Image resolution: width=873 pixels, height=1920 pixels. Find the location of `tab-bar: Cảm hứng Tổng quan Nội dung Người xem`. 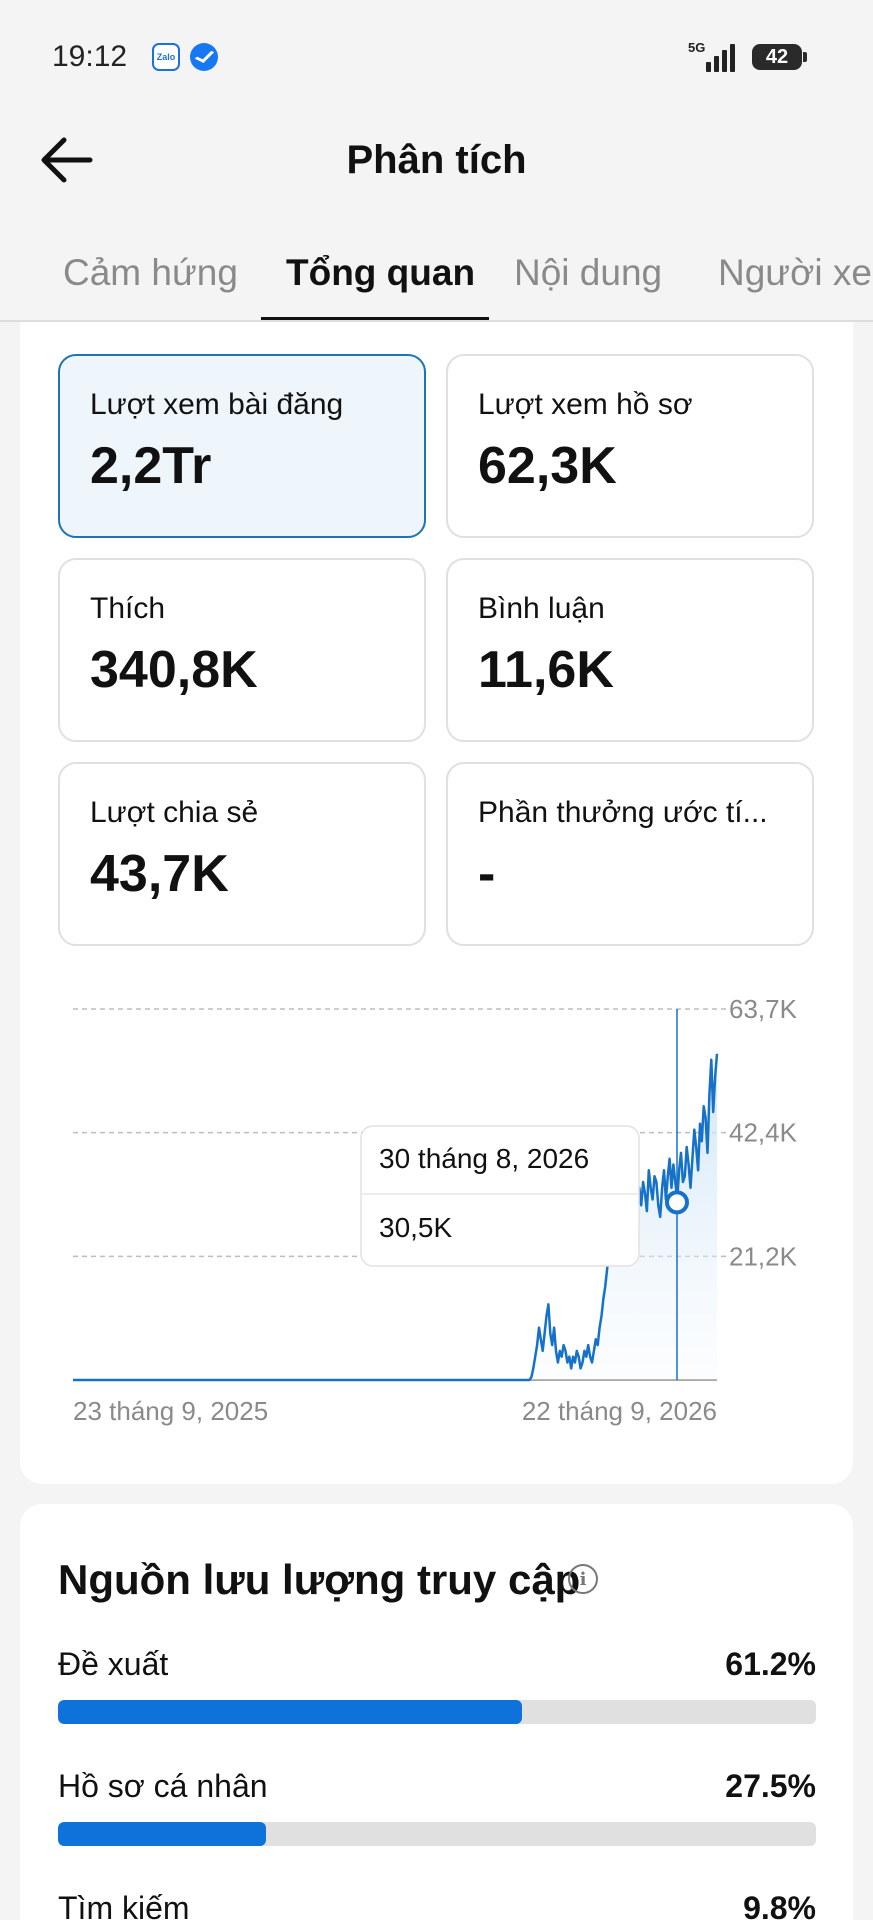

tab-bar: Cảm hứng Tổng quan Nội dung Người xem is located at coordinates (436, 281).